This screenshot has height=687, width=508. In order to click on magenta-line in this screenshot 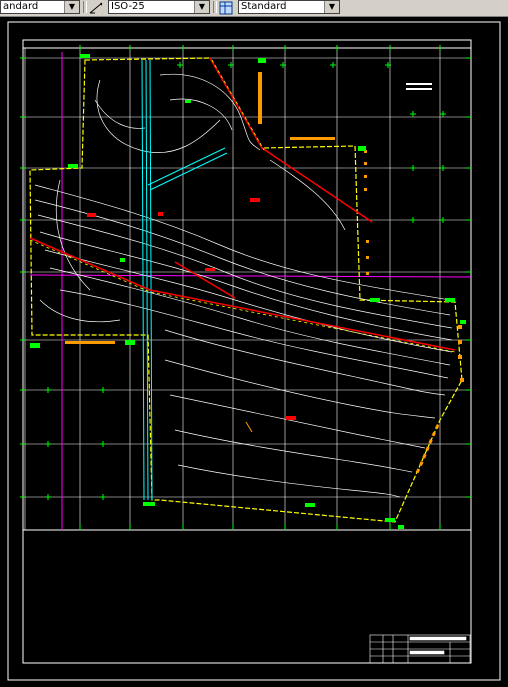, I will do `click(250, 276)`.